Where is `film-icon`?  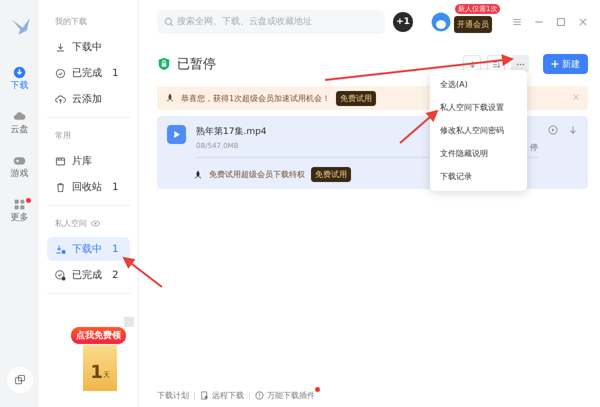 film-icon is located at coordinates (60, 161).